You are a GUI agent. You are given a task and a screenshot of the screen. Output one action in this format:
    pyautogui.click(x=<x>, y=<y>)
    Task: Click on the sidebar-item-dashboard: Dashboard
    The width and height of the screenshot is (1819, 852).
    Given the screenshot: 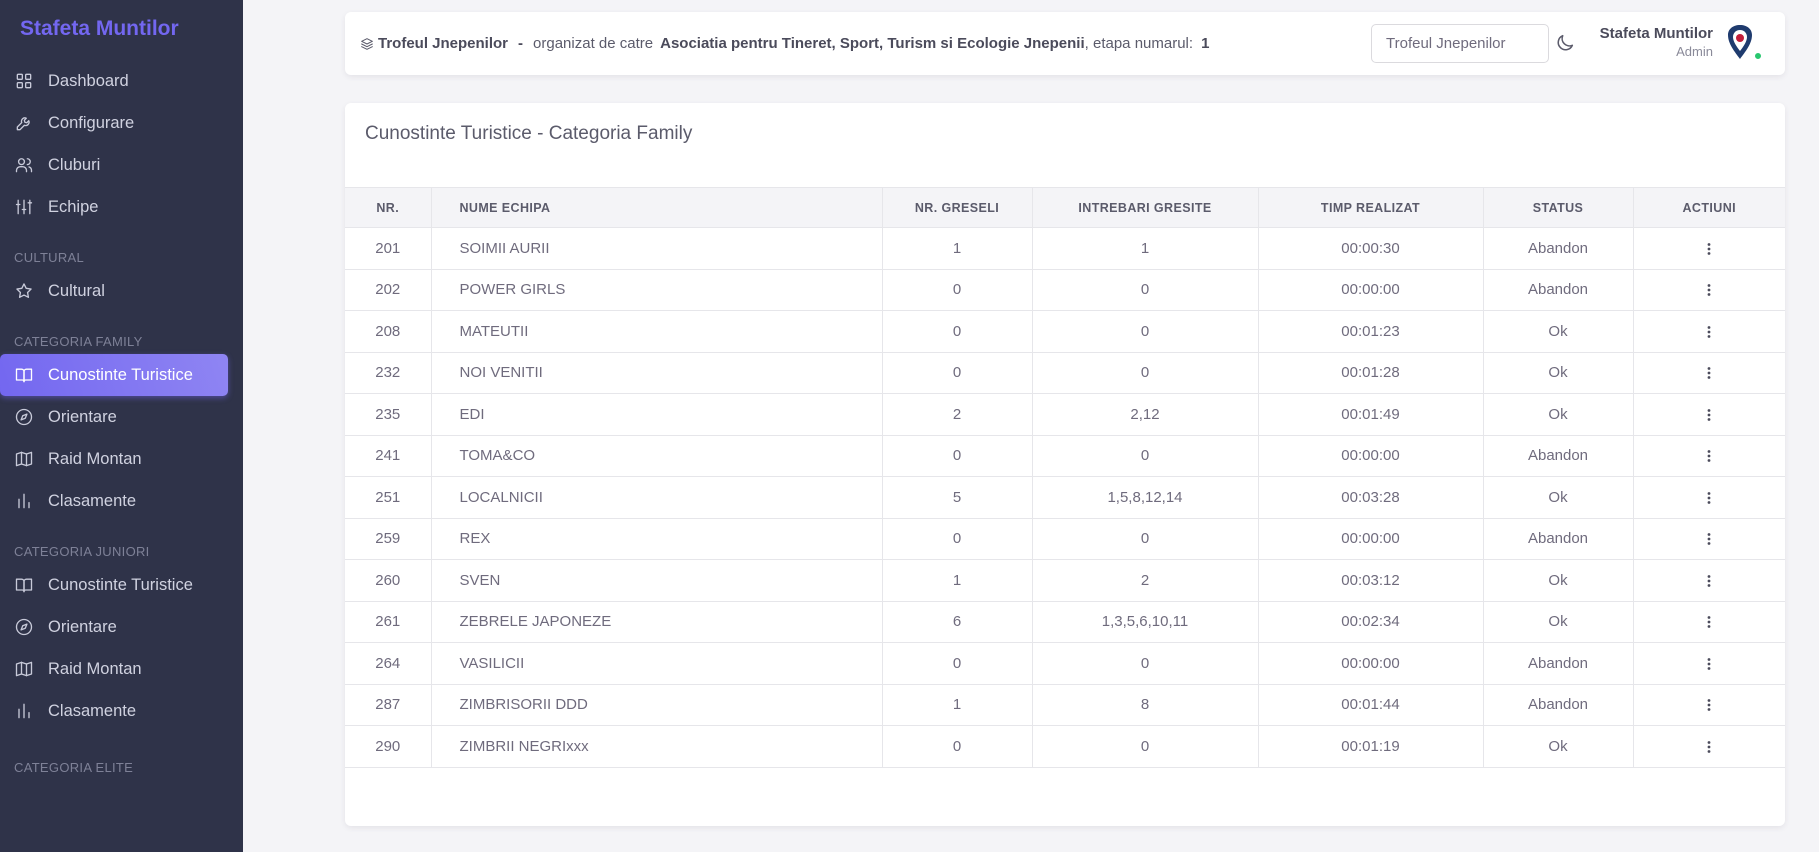 What is the action you would take?
    pyautogui.click(x=114, y=81)
    